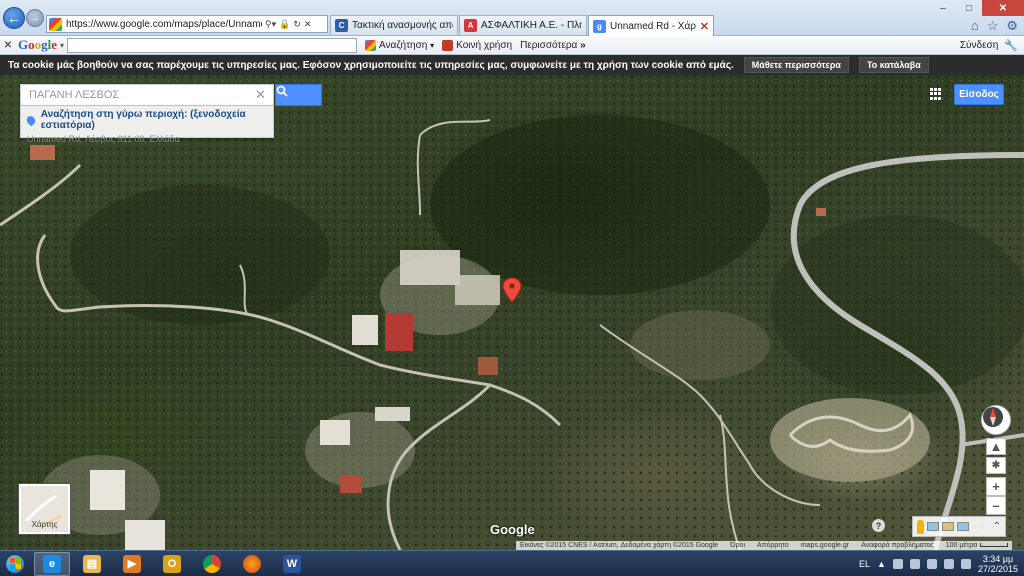 The height and width of the screenshot is (576, 1024). Describe the element at coordinates (948, 563) in the screenshot. I see `network-icon` at that location.